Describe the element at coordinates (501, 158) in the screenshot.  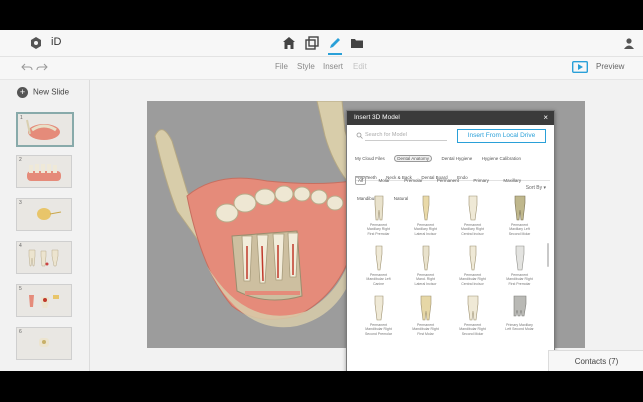
I see `tag-hygiene-calibration: Hygiene Calibration` at that location.